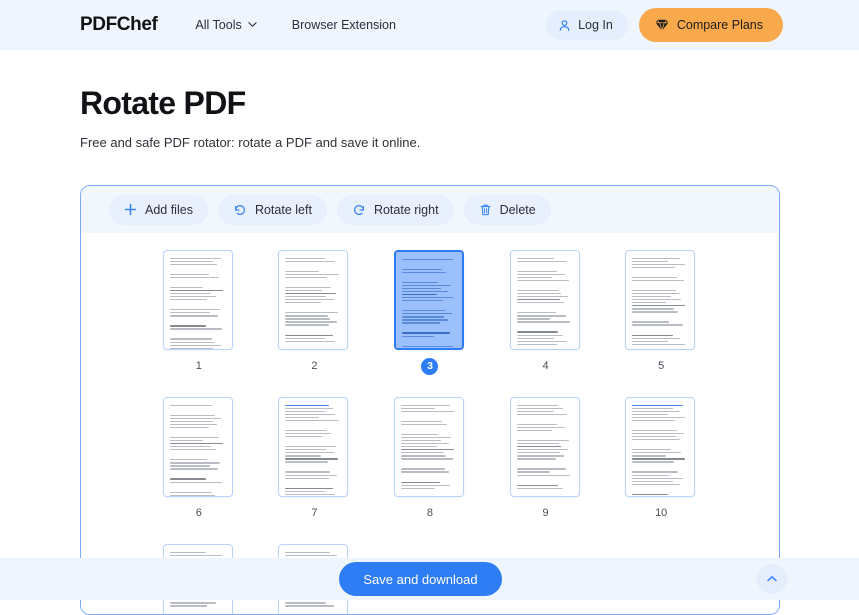 This screenshot has height=615, width=859. I want to click on thumbnail-item: 3, so click(430, 312).